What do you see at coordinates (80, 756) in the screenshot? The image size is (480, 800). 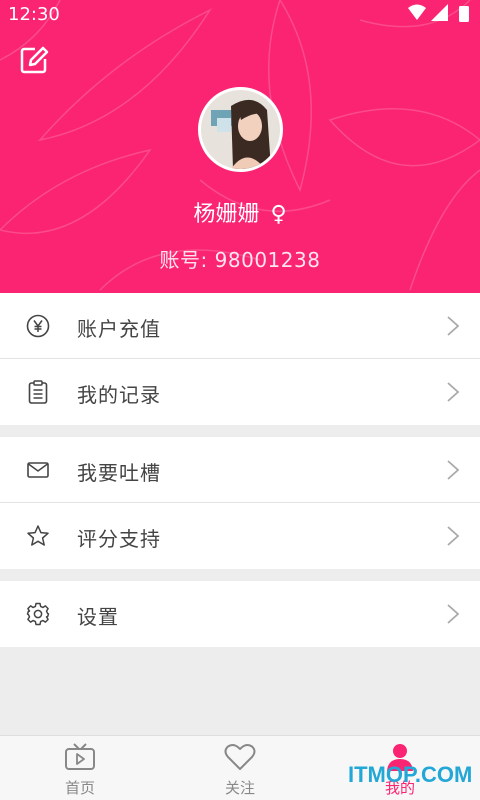 I see `tv-icon` at bounding box center [80, 756].